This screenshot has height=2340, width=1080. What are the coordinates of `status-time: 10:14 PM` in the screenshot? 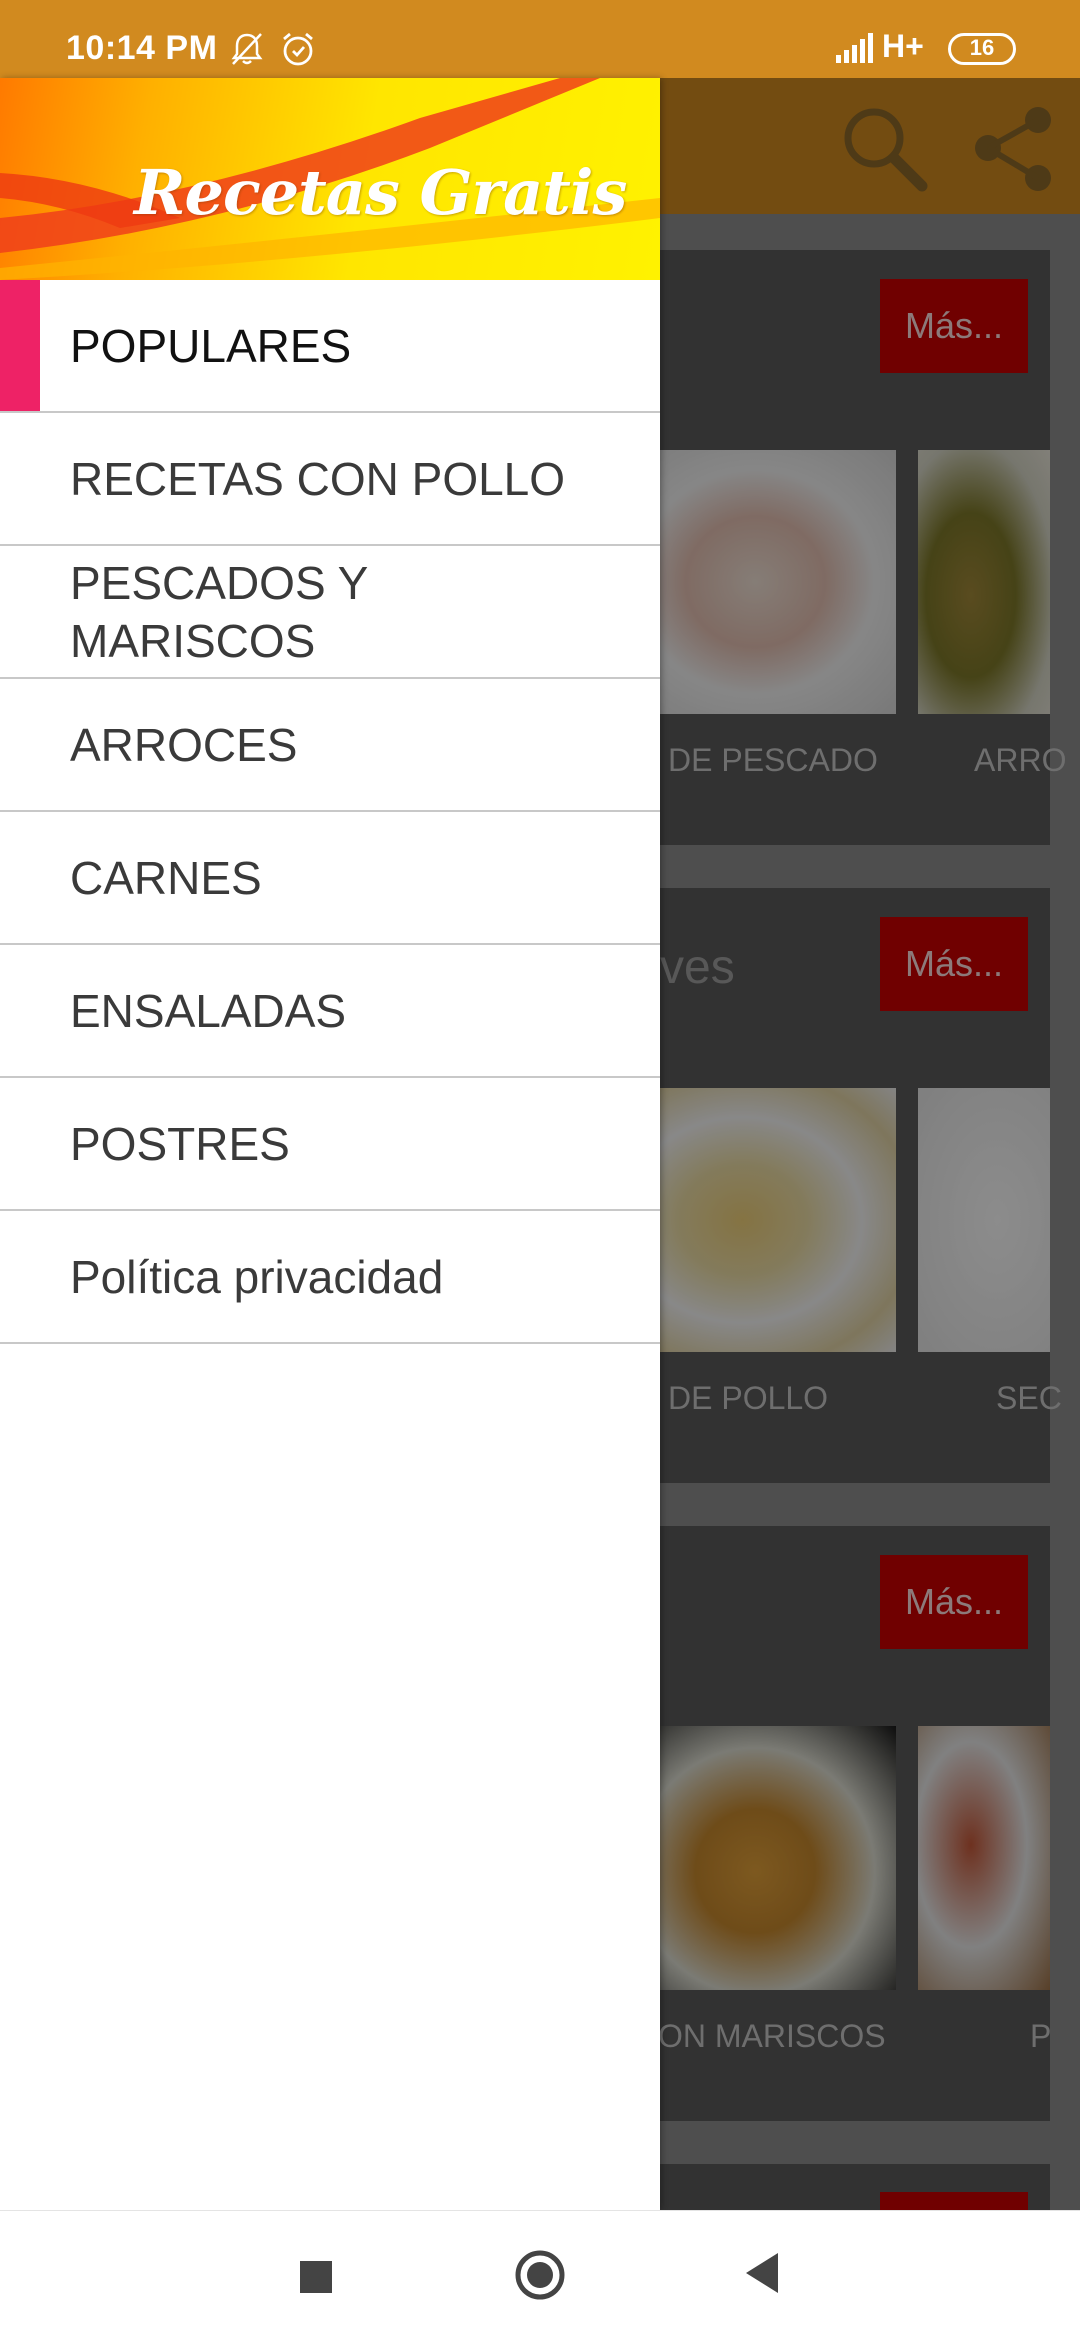 It's located at (142, 48).